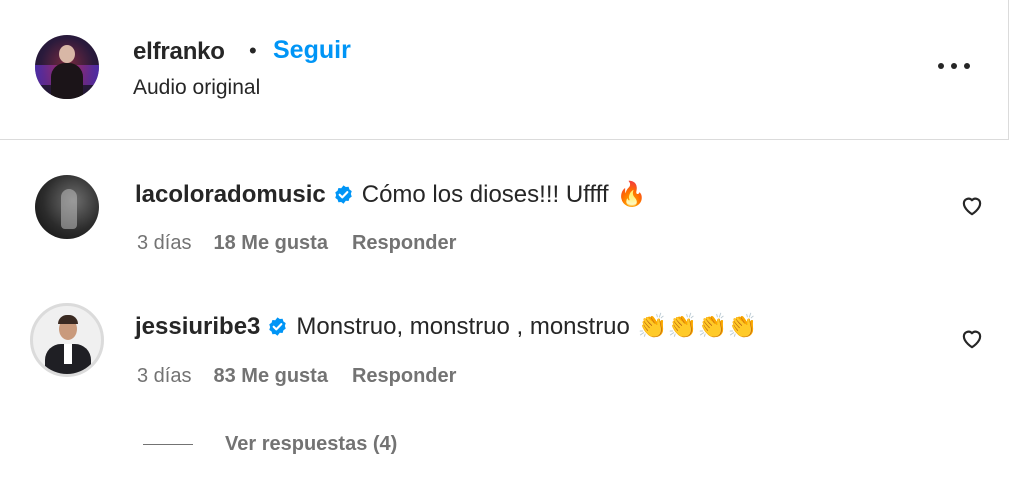 Image resolution: width=1009 pixels, height=503 pixels. I want to click on comment-likes: 18 Me gusta, so click(270, 243).